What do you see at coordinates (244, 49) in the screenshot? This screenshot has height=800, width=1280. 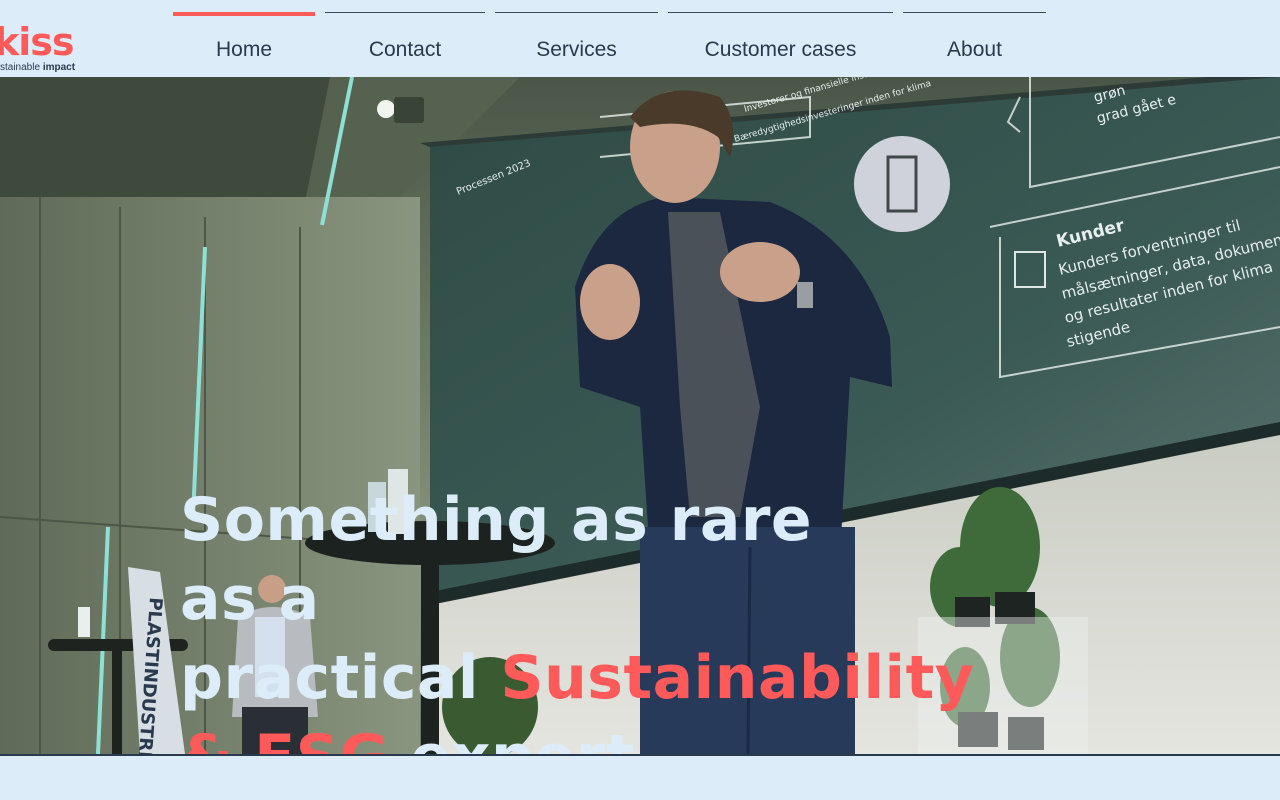 I see `nav-item-label: Home` at bounding box center [244, 49].